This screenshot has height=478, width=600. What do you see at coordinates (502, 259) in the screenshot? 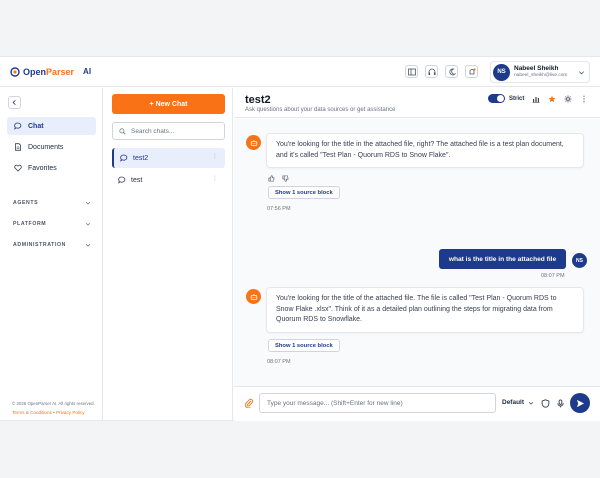
I see `user-message: what is the title in the attached file` at bounding box center [502, 259].